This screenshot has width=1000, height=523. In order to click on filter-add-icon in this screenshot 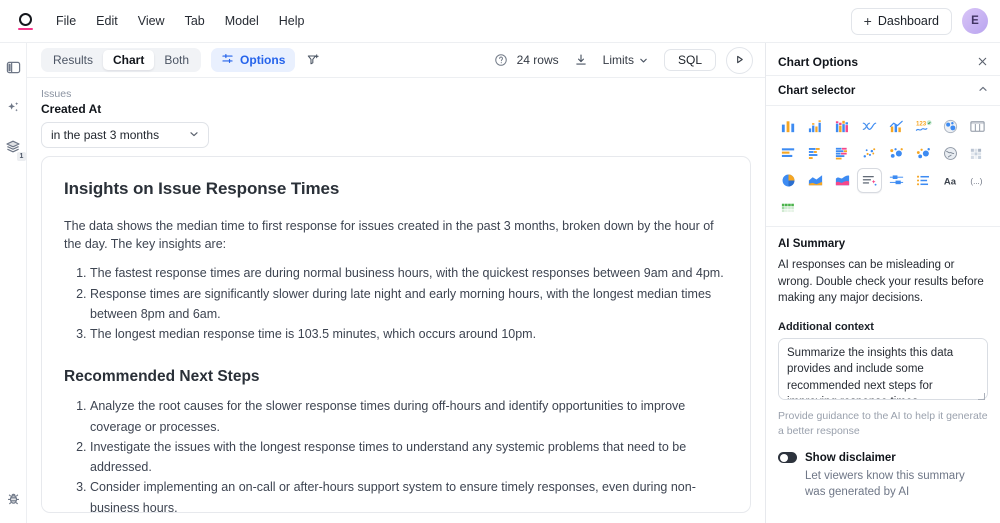, I will do `click(313, 60)`.